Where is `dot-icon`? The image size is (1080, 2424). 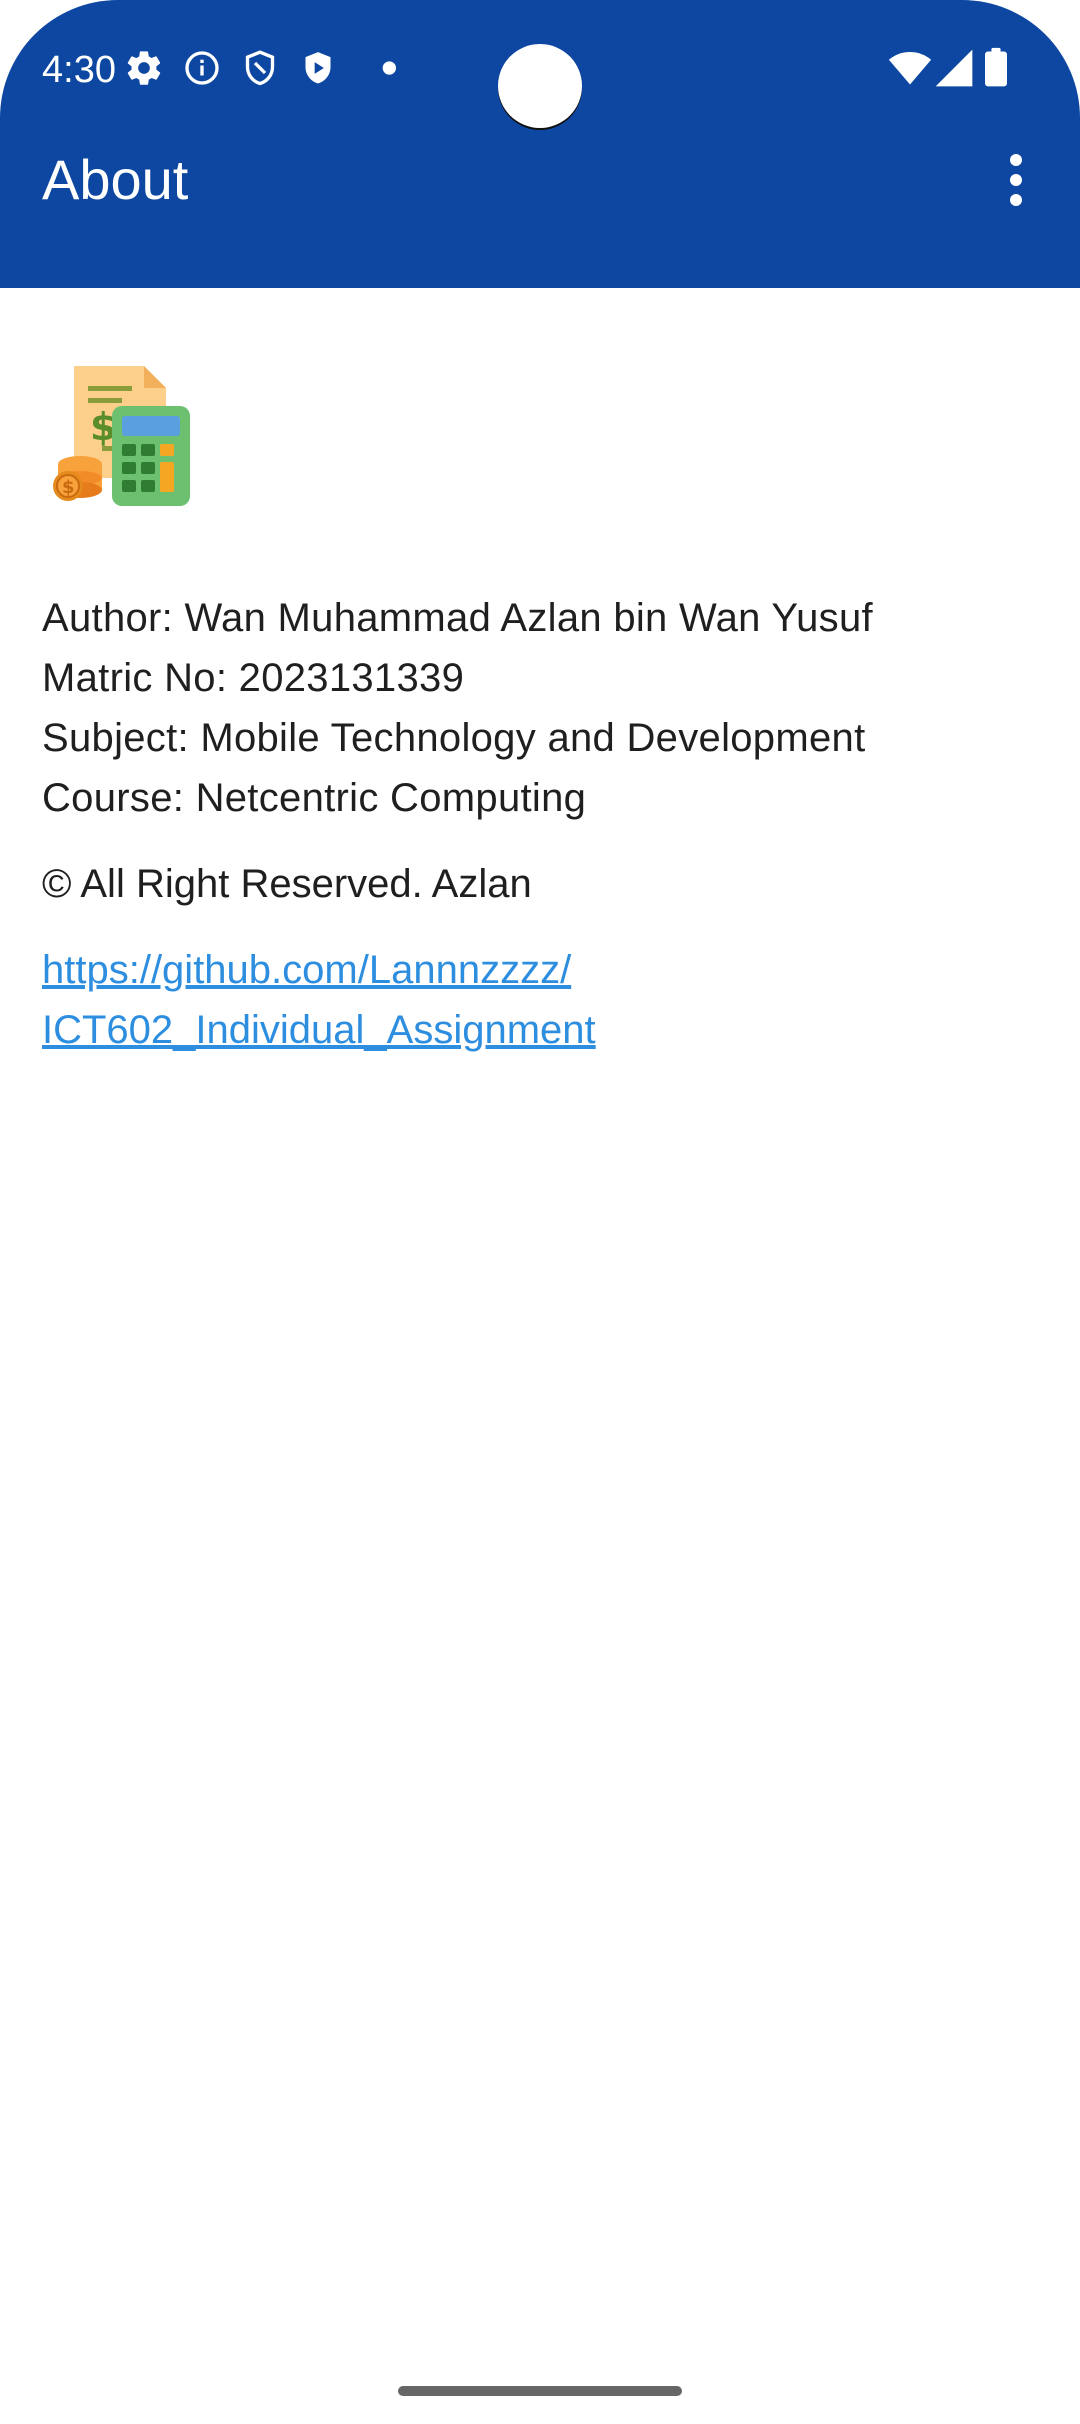
dot-icon is located at coordinates (389, 68).